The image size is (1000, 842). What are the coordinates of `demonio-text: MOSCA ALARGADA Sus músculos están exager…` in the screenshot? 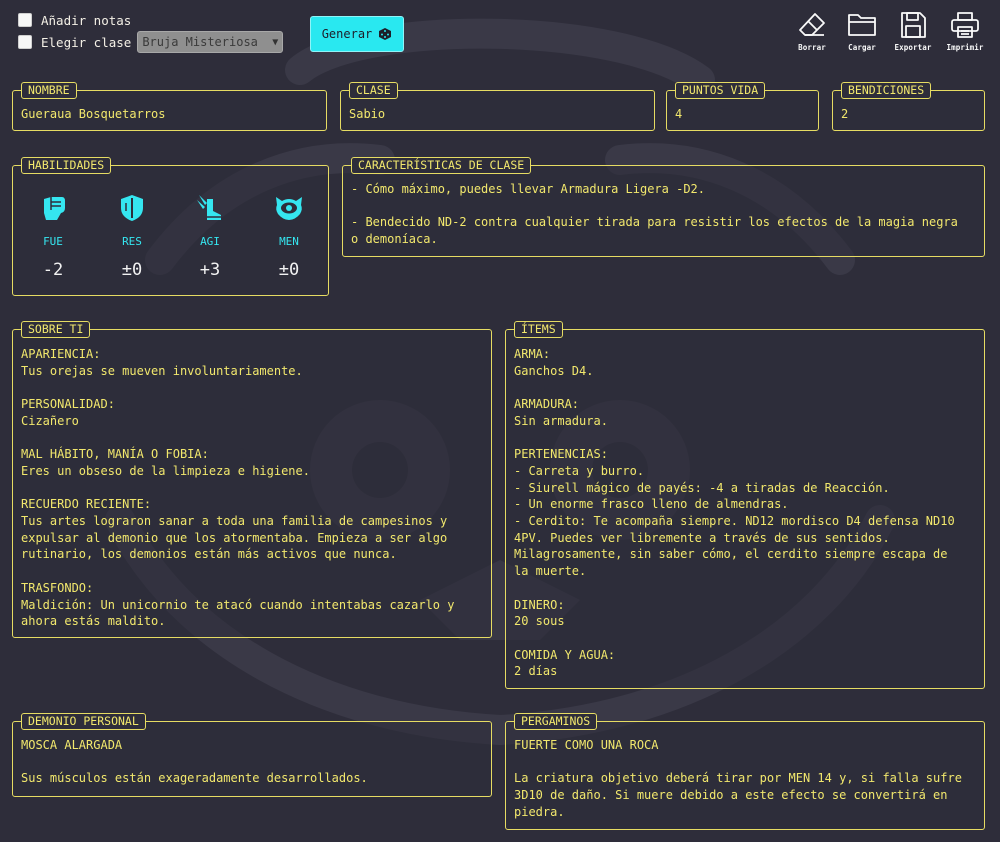 It's located at (252, 762).